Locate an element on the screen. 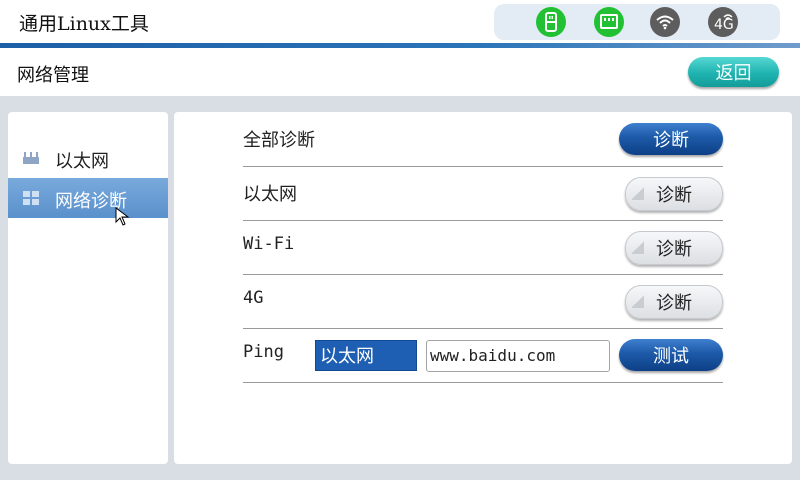 The width and height of the screenshot is (800, 480). ping-host-input: www.baidu.com is located at coordinates (518, 356).